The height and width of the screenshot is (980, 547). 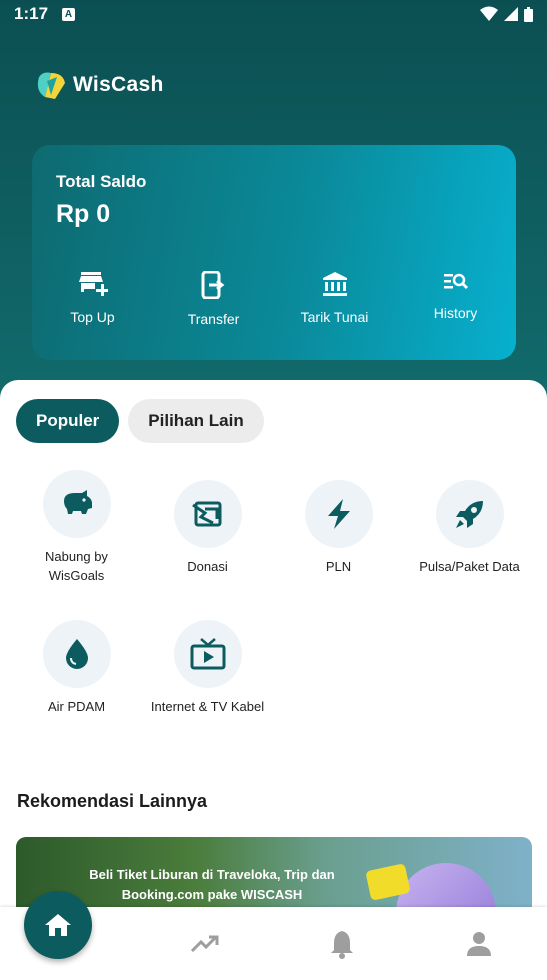 I want to click on history-label: History, so click(x=455, y=313).